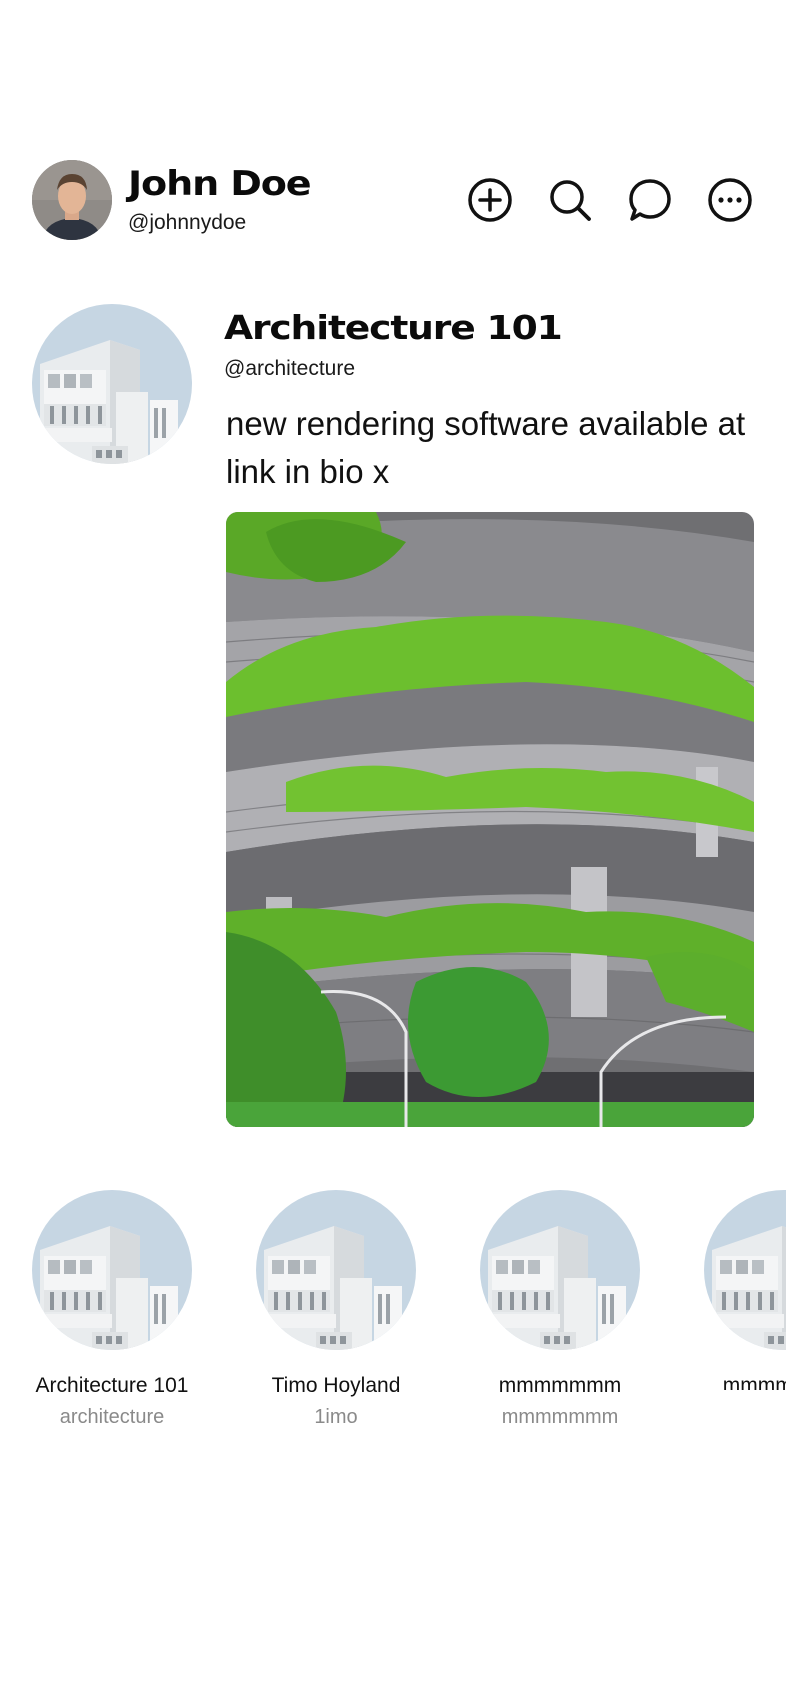 This screenshot has height=1704, width=786. Describe the element at coordinates (560, 1417) in the screenshot. I see `account-handle: mmmmmmm` at that location.